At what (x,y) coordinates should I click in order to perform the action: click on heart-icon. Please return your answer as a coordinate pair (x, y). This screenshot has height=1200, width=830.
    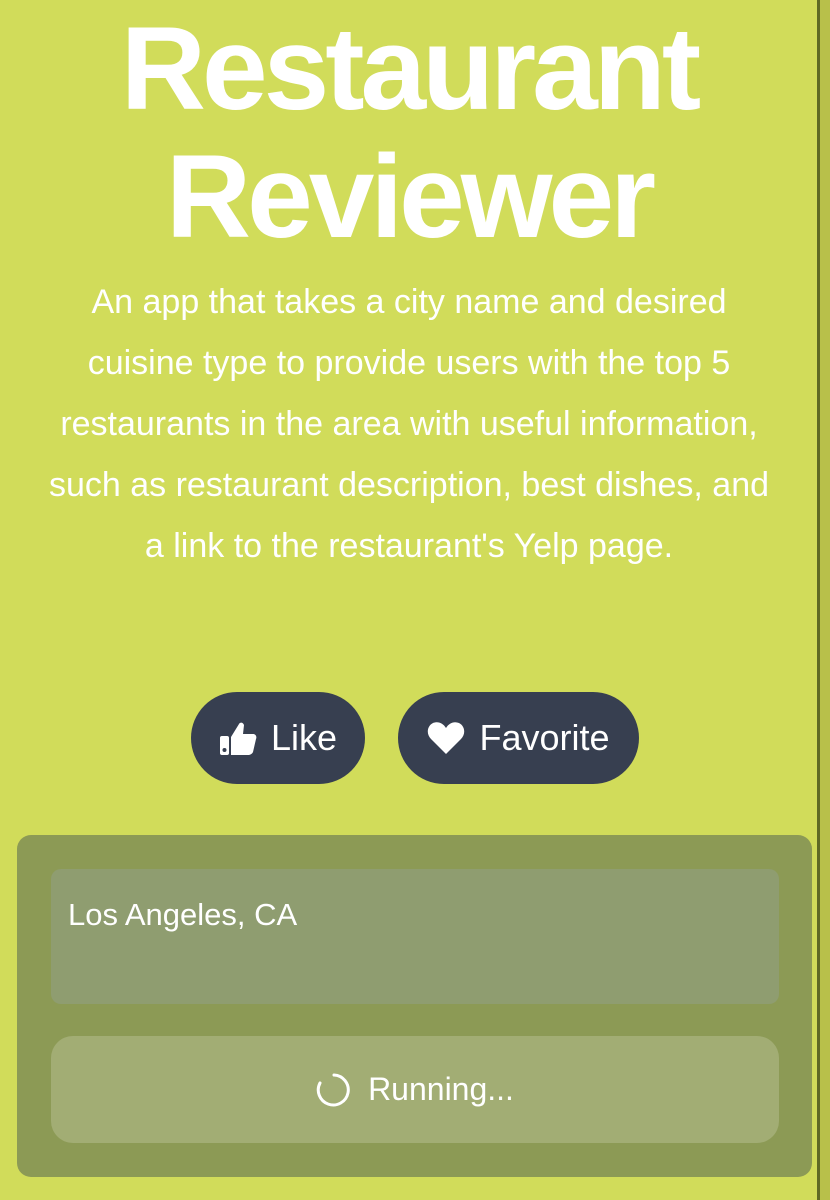
    Looking at the image, I should click on (446, 738).